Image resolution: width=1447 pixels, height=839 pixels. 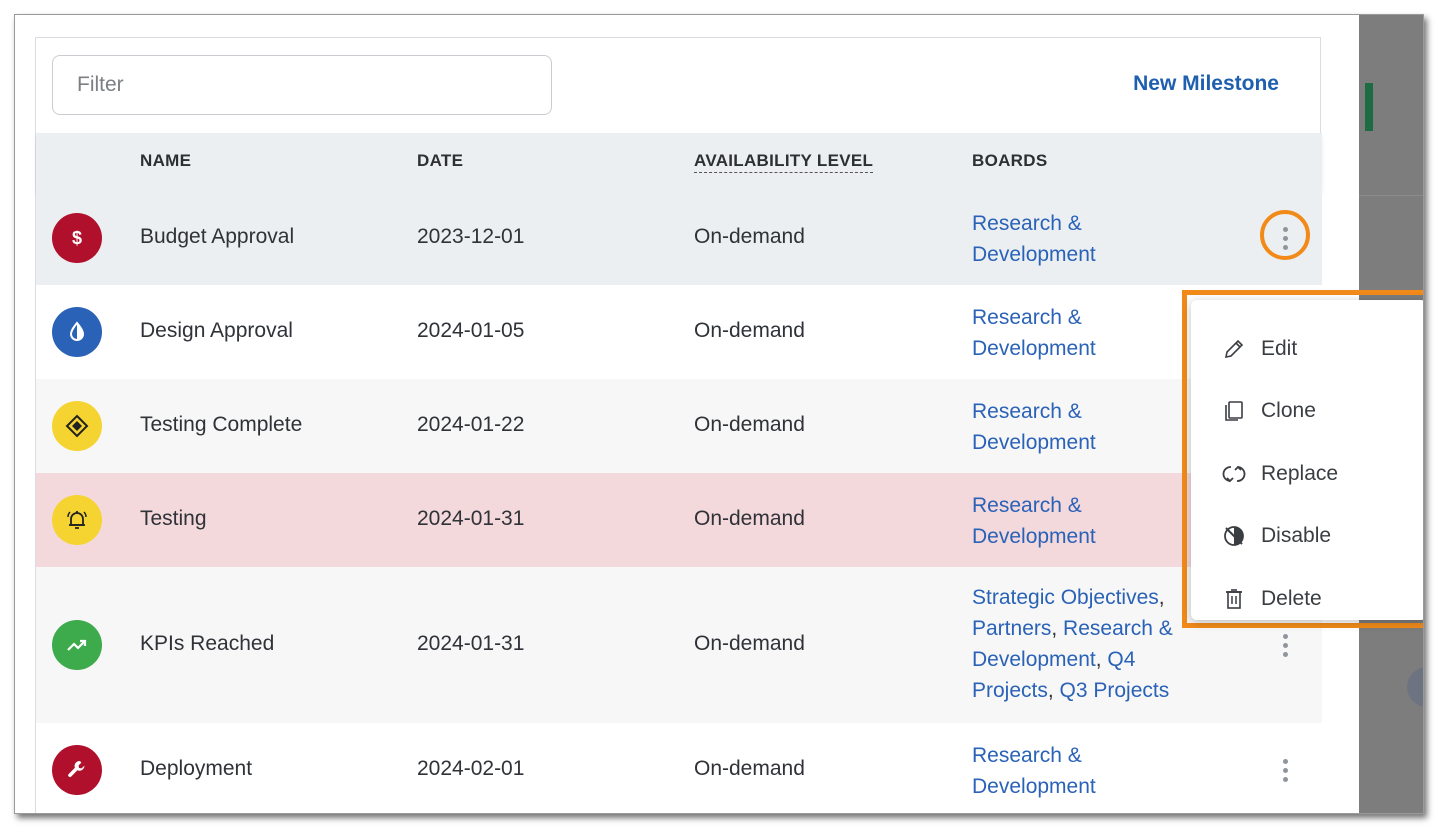 What do you see at coordinates (1121, 659) in the screenshot?
I see `board-link: Q4` at bounding box center [1121, 659].